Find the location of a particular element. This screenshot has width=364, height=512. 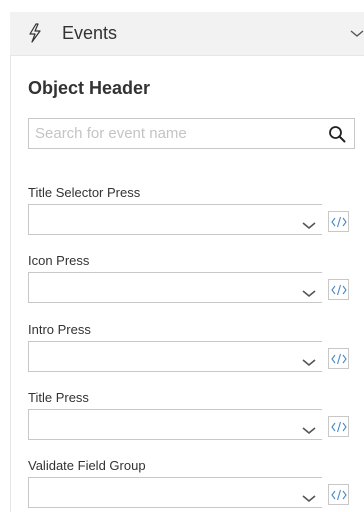

event-select-validate-field-group is located at coordinates (175, 492).